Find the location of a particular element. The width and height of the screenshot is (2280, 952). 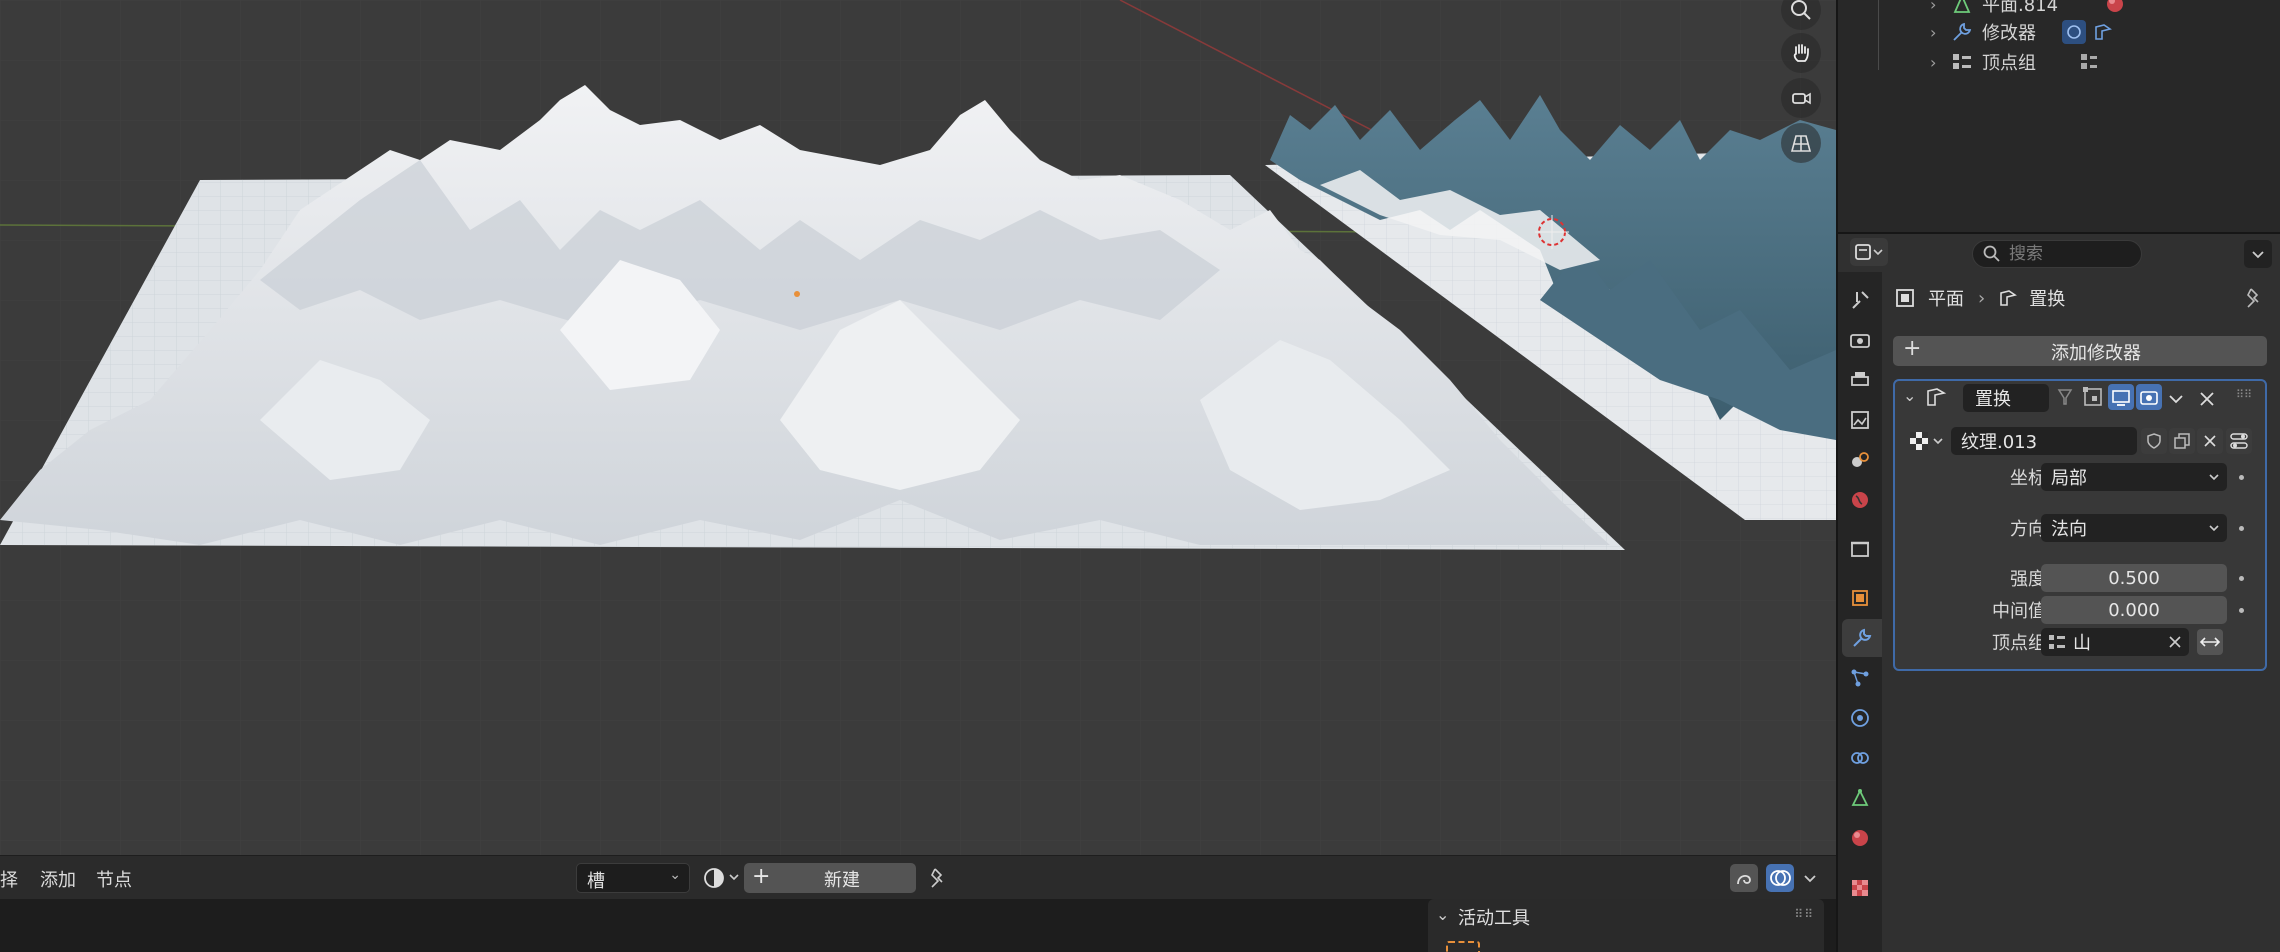

material-browse-button is located at coordinates (721, 878).